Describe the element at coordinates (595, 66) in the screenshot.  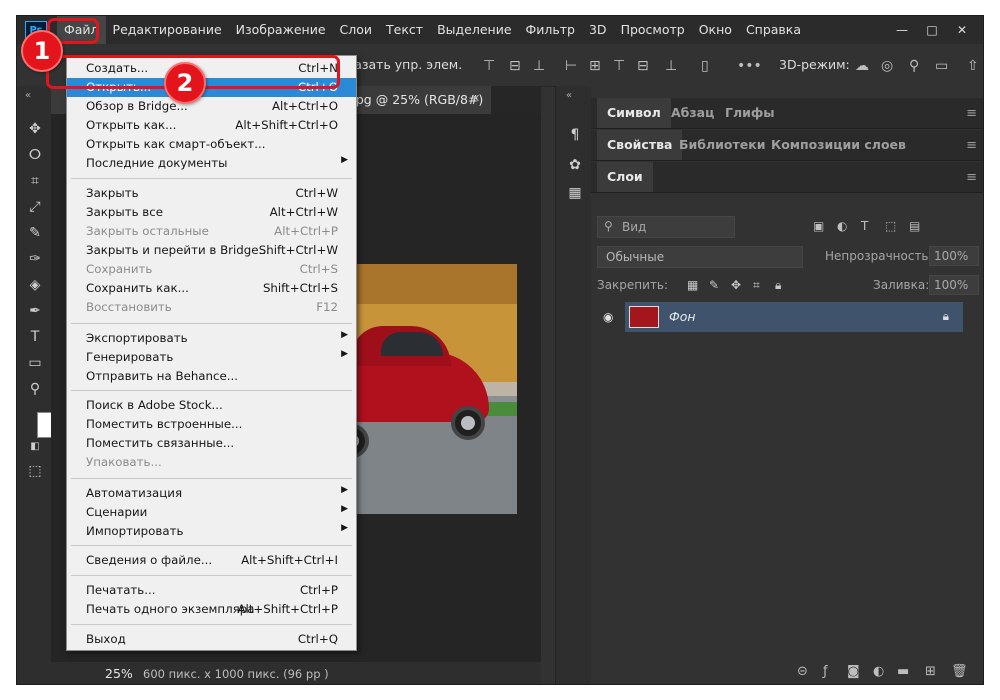
I see `align-hcenter-icon: ⊞` at that location.